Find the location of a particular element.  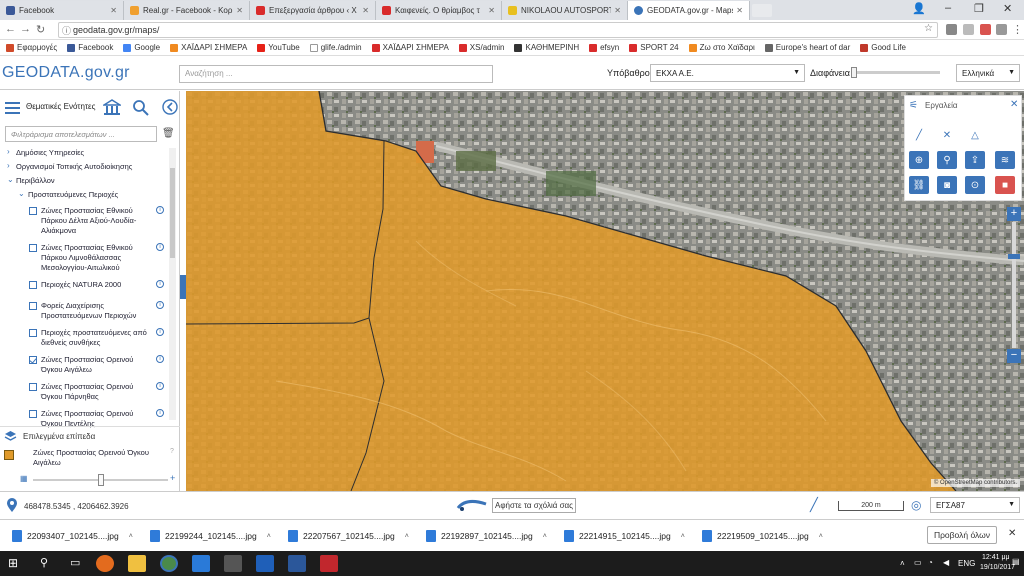

locate-button: ⊕ is located at coordinates (919, 160).